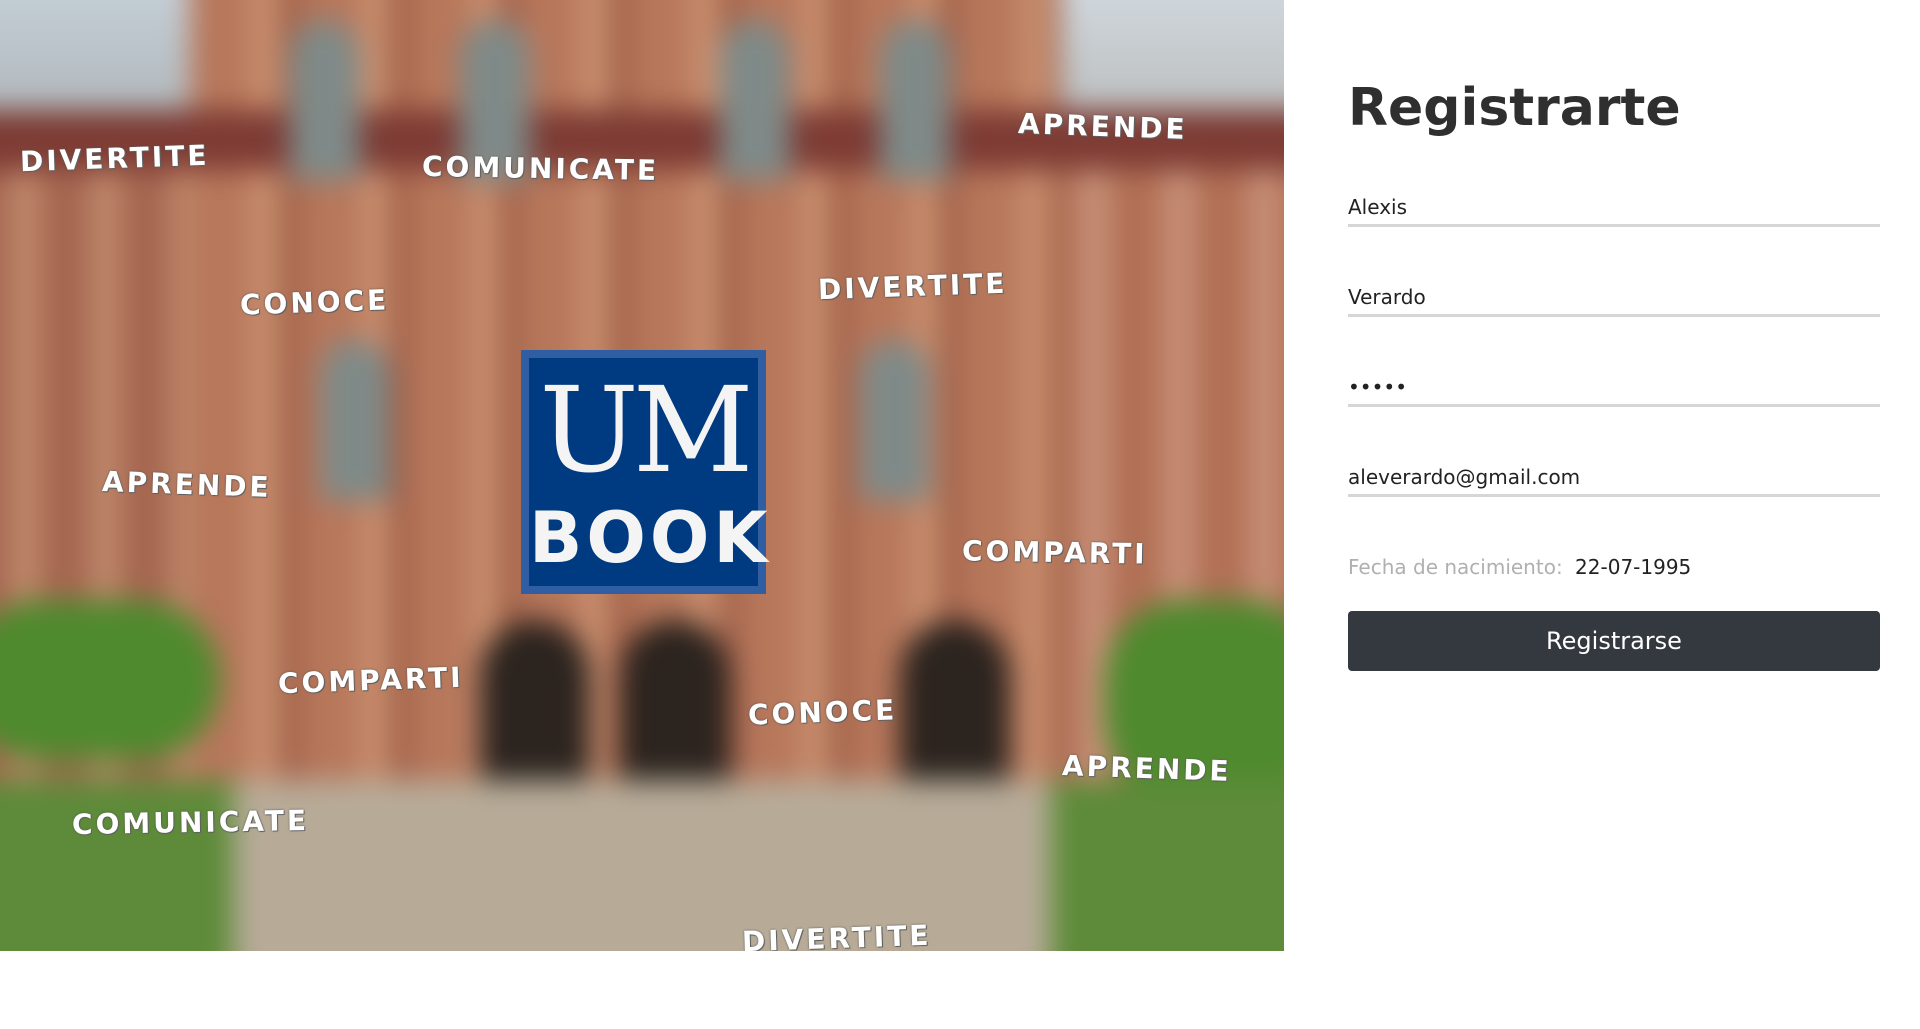  Describe the element at coordinates (646, 430) in the screenshot. I see `logo-line-1: UM` at that location.